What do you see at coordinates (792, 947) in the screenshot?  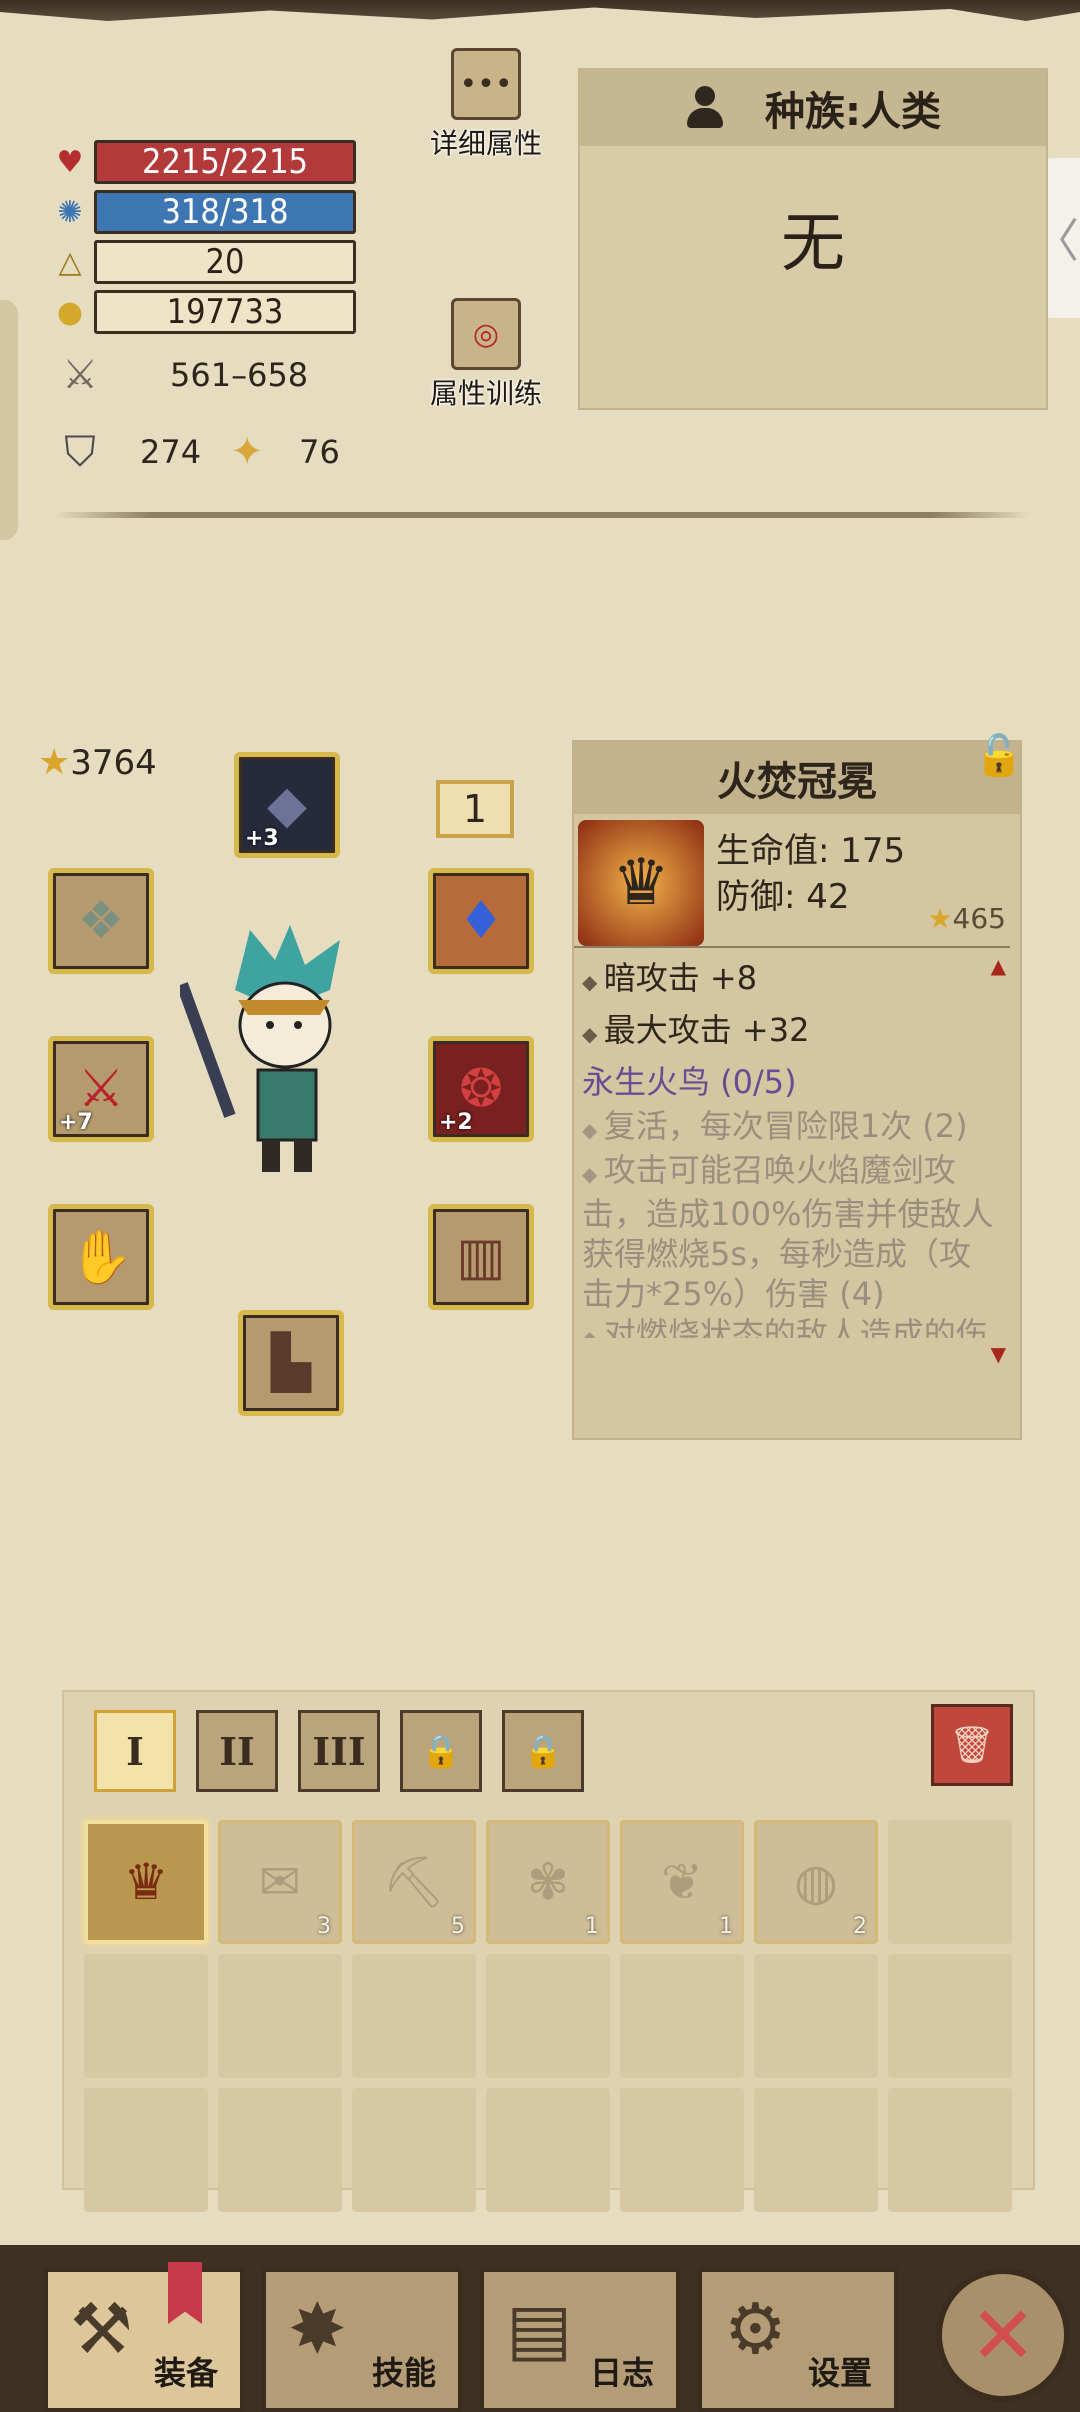 I see `detail-divider` at bounding box center [792, 947].